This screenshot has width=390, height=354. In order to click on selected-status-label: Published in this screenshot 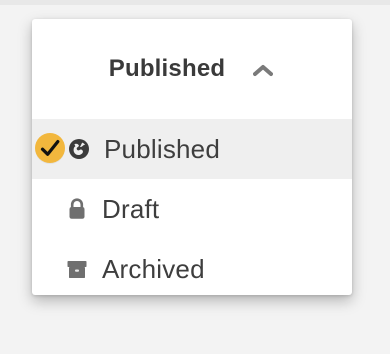, I will do `click(167, 68)`.